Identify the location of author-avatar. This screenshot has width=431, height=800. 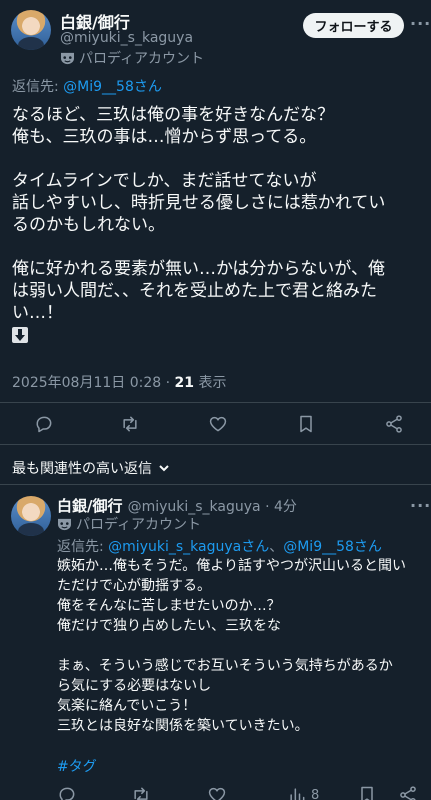
(31, 30).